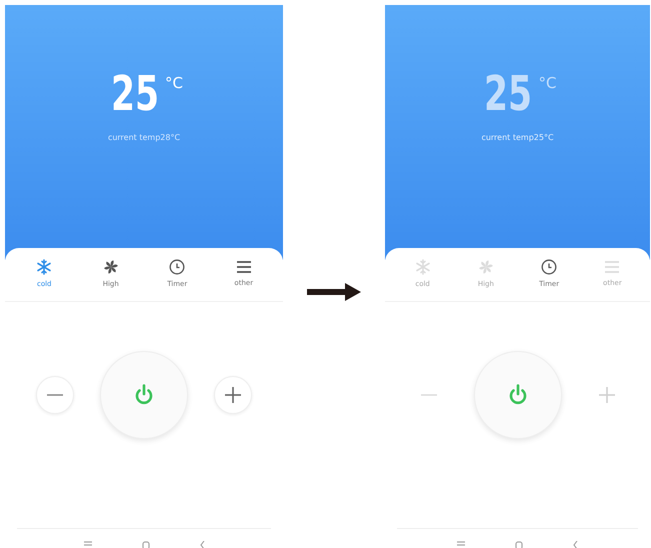  I want to click on plus-button, so click(233, 395).